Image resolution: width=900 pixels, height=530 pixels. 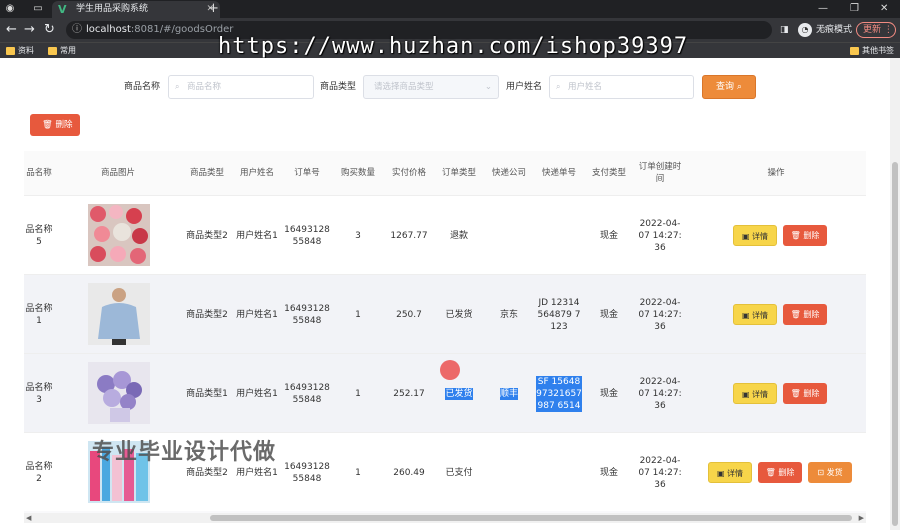 What do you see at coordinates (204, 87) in the screenshot?
I see `search-name-placeholder: 商品名称` at bounding box center [204, 87].